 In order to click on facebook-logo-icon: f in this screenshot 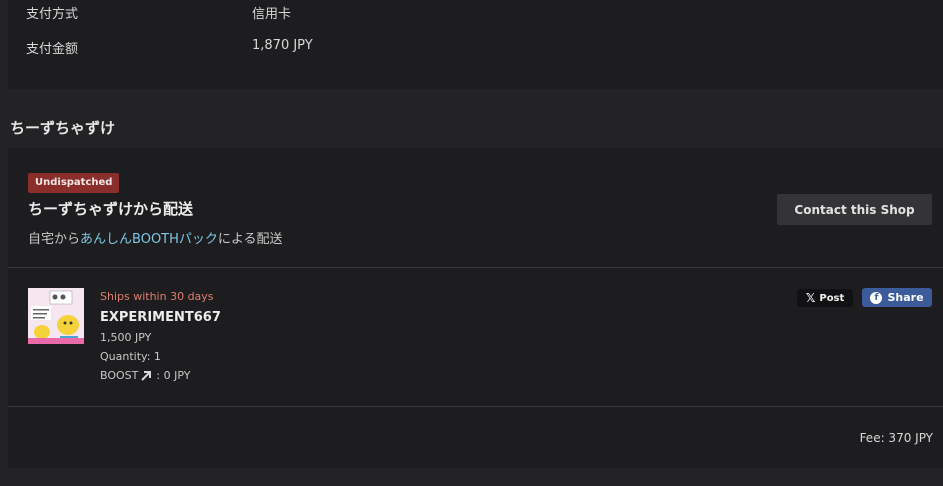, I will do `click(876, 297)`.